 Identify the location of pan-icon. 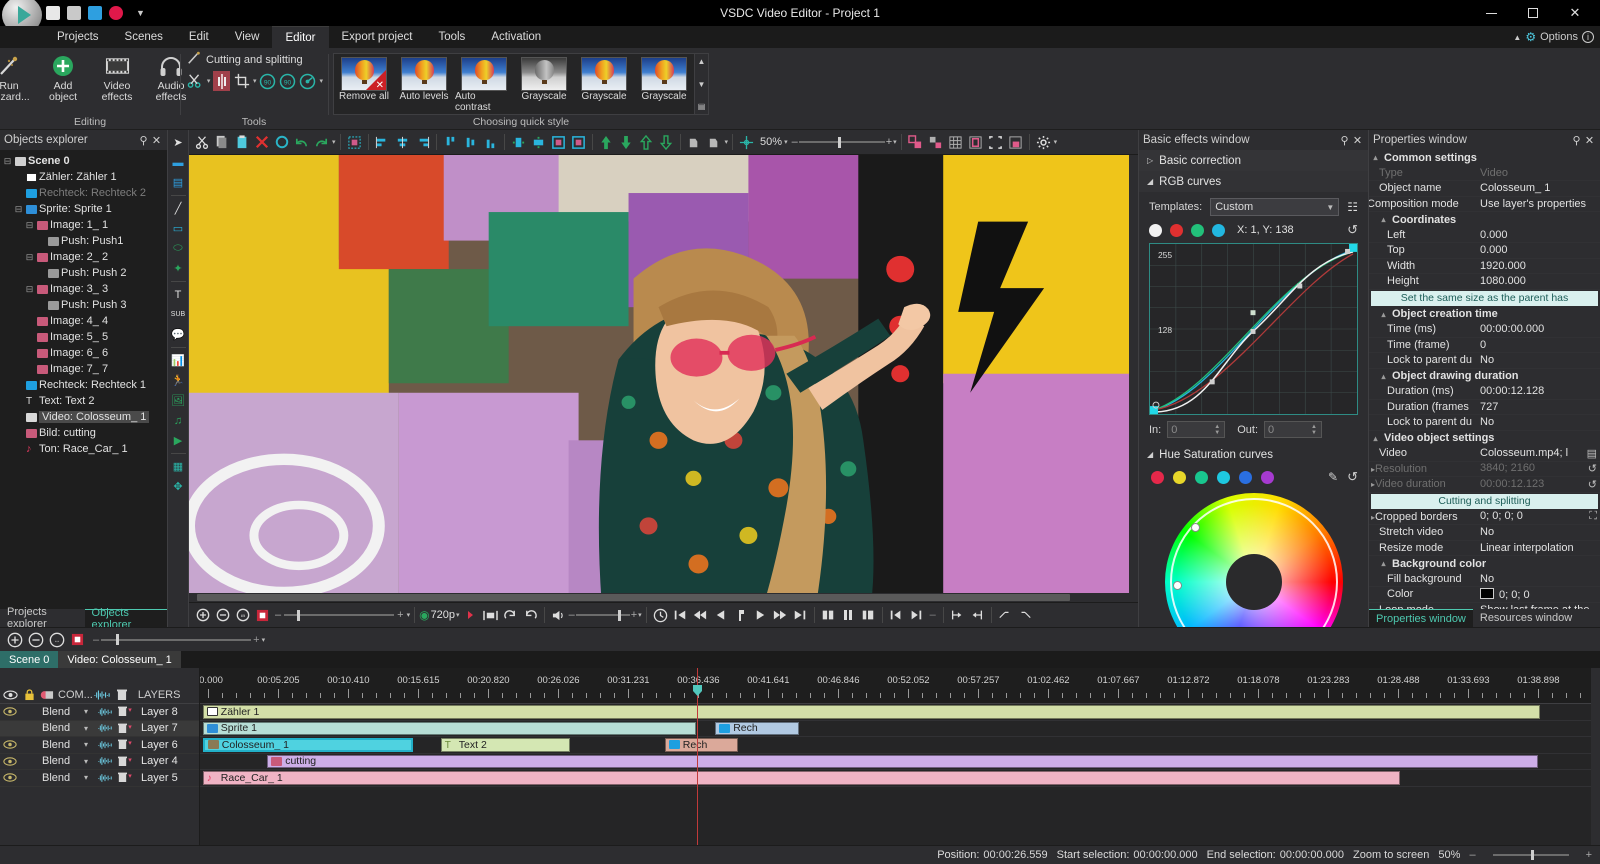
(746, 142).